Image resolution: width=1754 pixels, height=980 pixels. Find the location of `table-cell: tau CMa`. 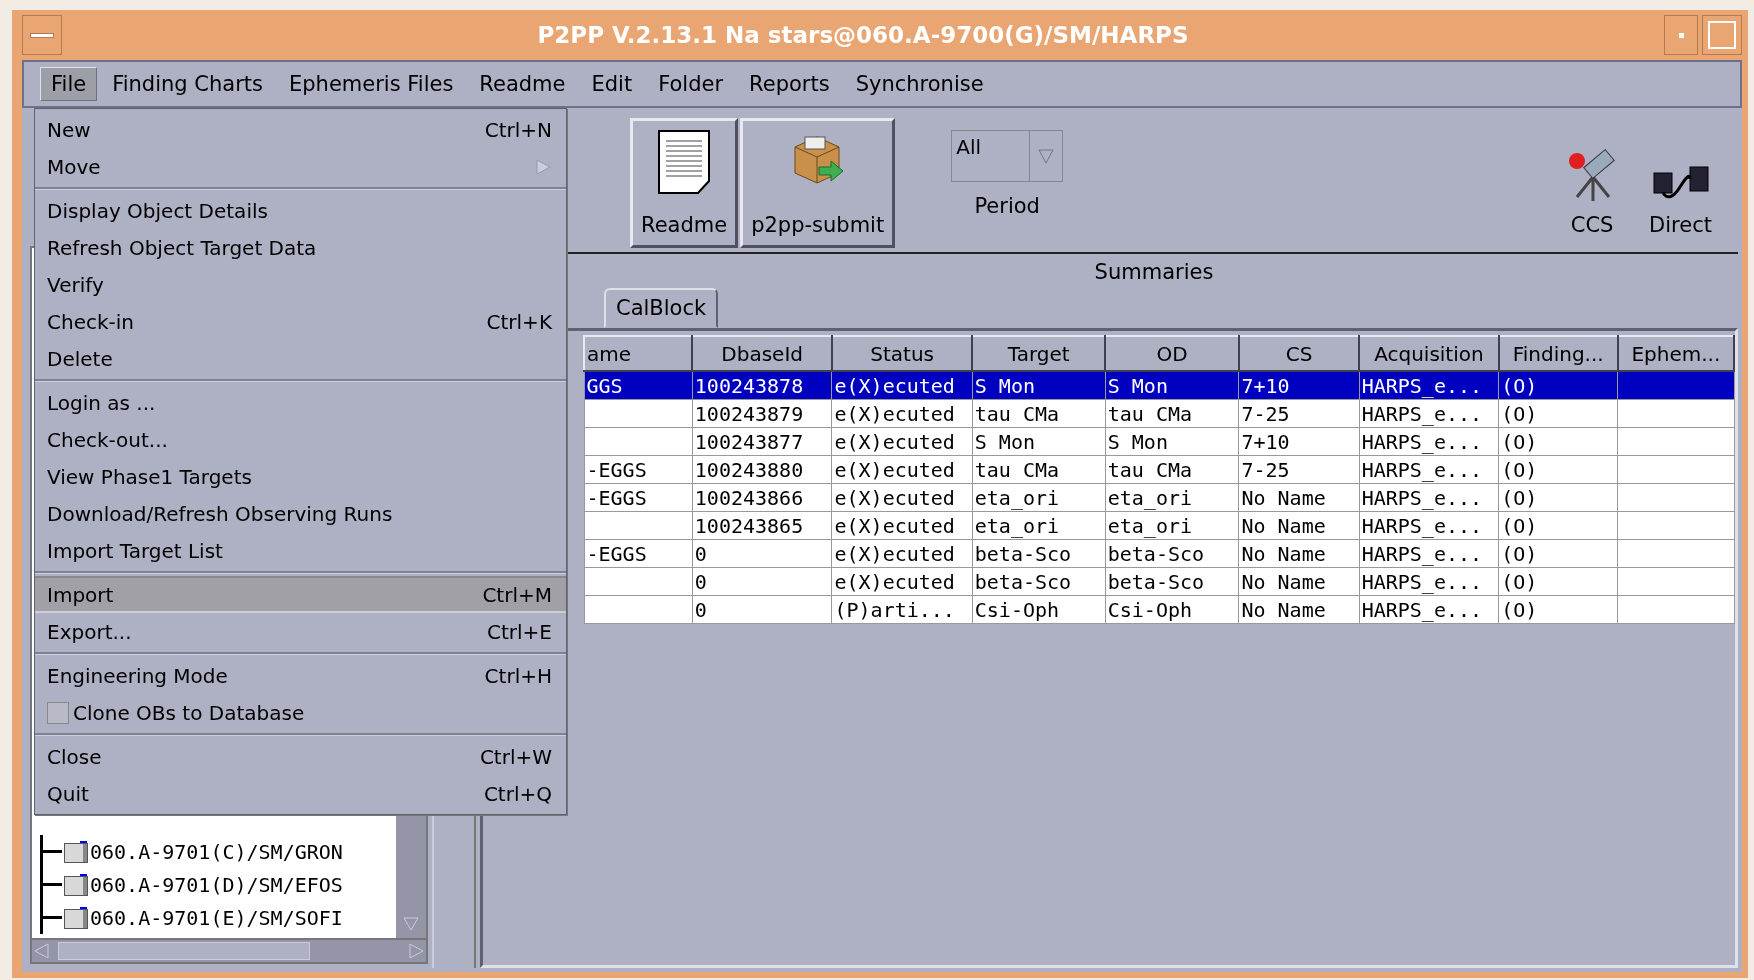

table-cell: tau CMa is located at coordinates (1039, 413).